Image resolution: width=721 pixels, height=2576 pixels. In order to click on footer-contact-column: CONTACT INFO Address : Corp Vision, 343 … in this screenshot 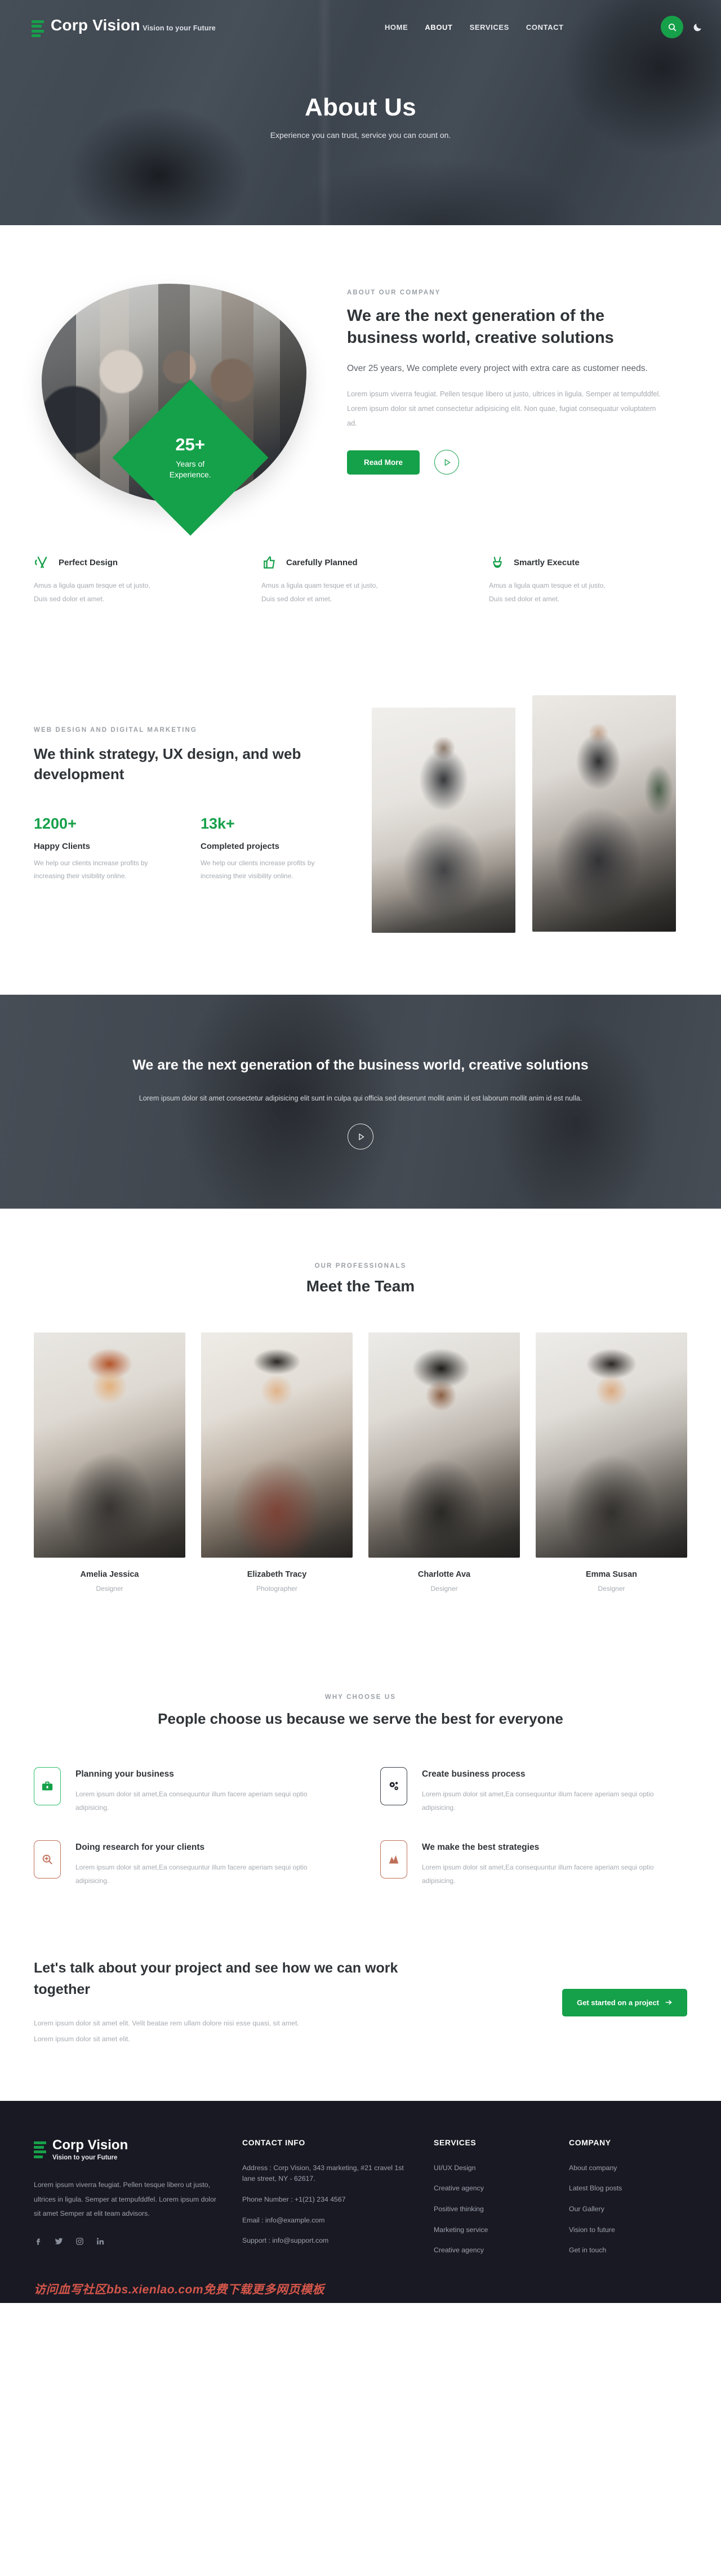, I will do `click(326, 2202)`.